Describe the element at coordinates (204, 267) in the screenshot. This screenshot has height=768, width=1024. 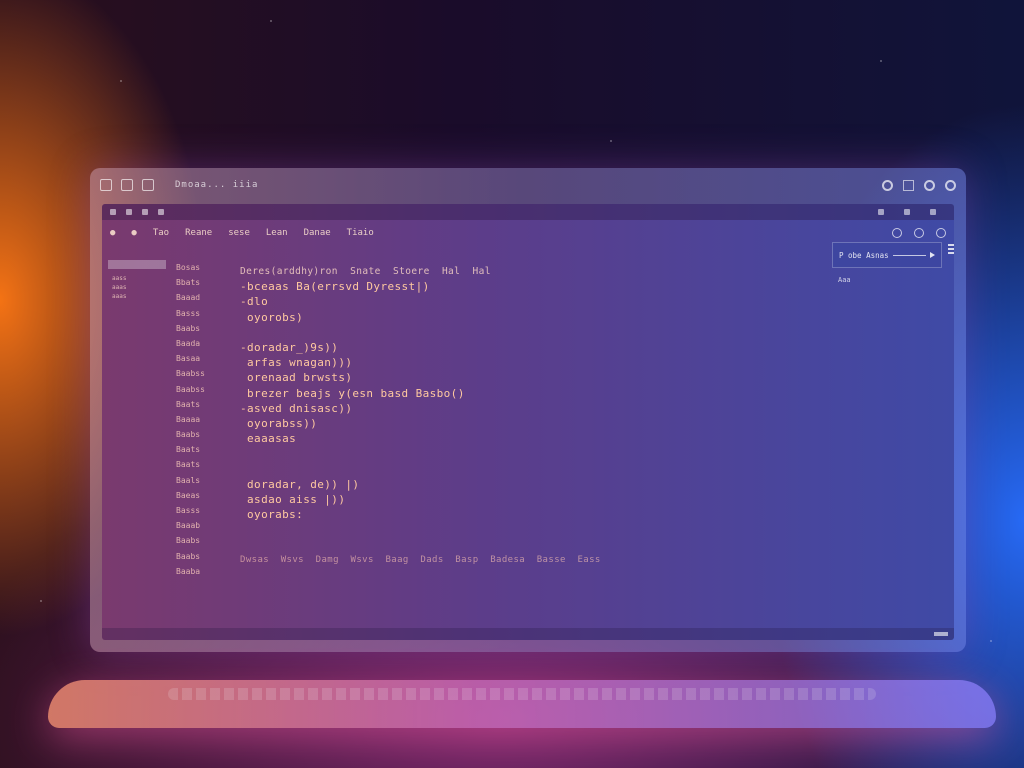
I see `file-item: Bosas` at that location.